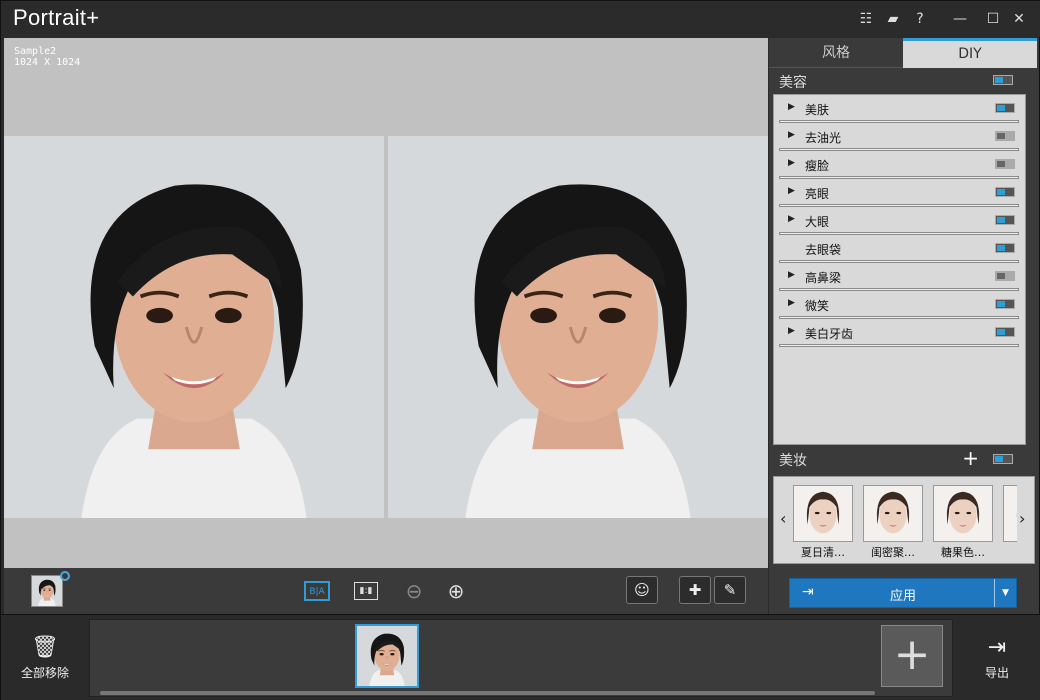 The width and height of the screenshot is (1040, 700). Describe the element at coordinates (899, 194) in the screenshot. I see `beauty-item-bright-eyes: ▶ 亮眼` at that location.